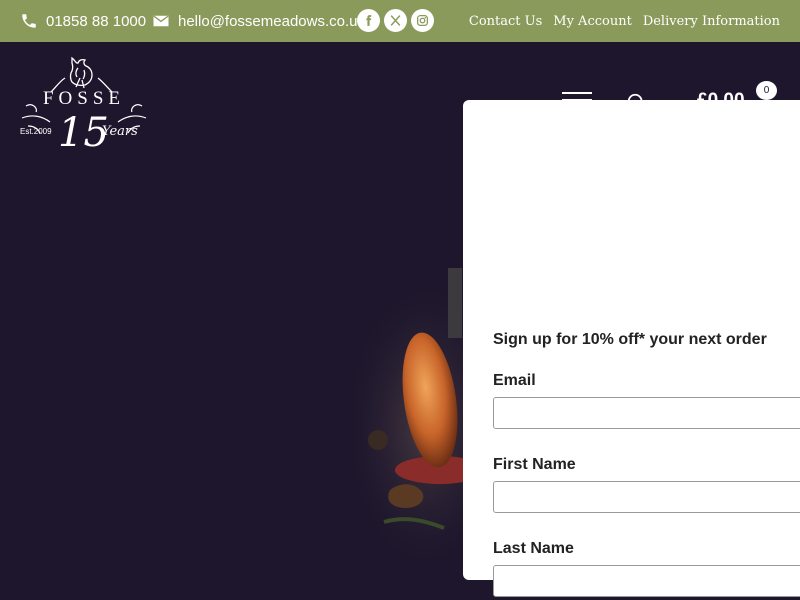  What do you see at coordinates (592, 21) in the screenshot?
I see `my-account-link: My Account` at bounding box center [592, 21].